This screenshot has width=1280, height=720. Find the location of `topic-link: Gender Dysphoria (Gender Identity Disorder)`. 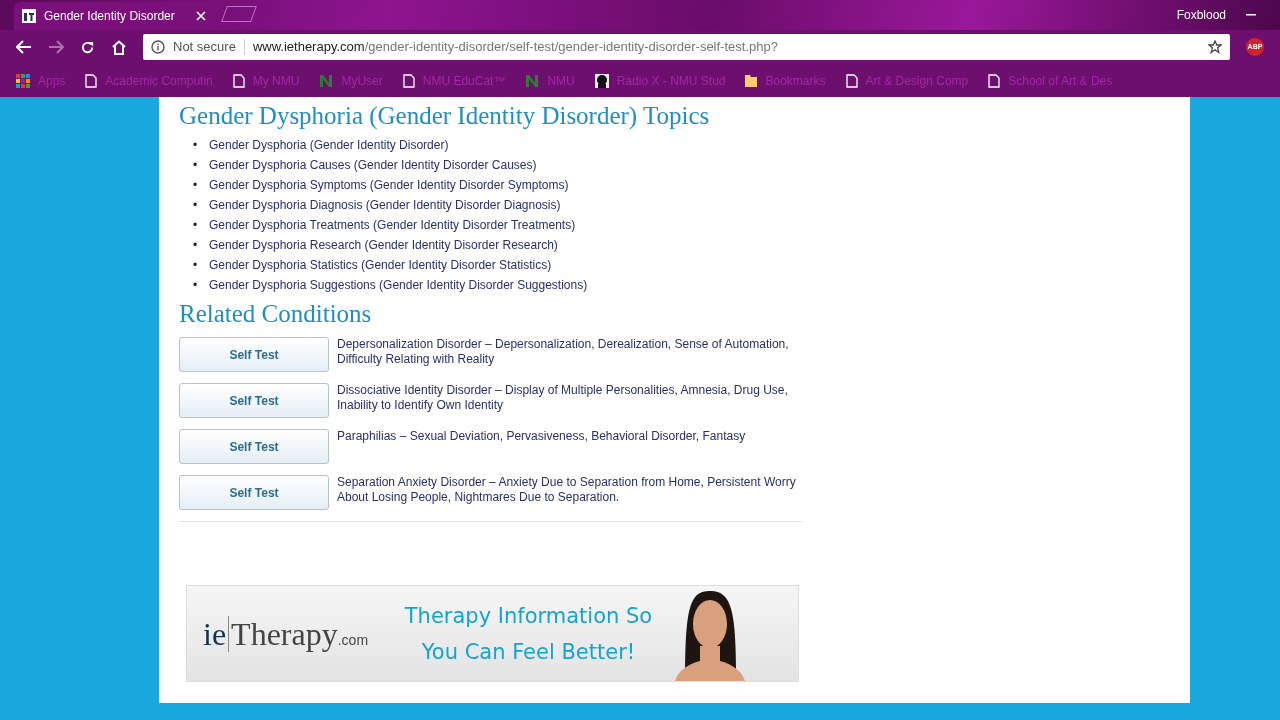

topic-link: Gender Dysphoria (Gender Identity Disorder) is located at coordinates (329, 145).